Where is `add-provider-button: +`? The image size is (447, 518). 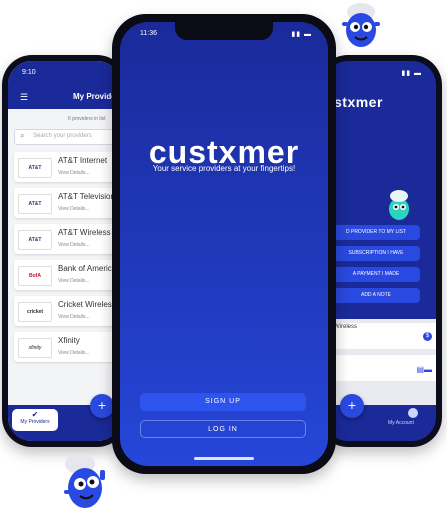 add-provider-button: + is located at coordinates (102, 406).